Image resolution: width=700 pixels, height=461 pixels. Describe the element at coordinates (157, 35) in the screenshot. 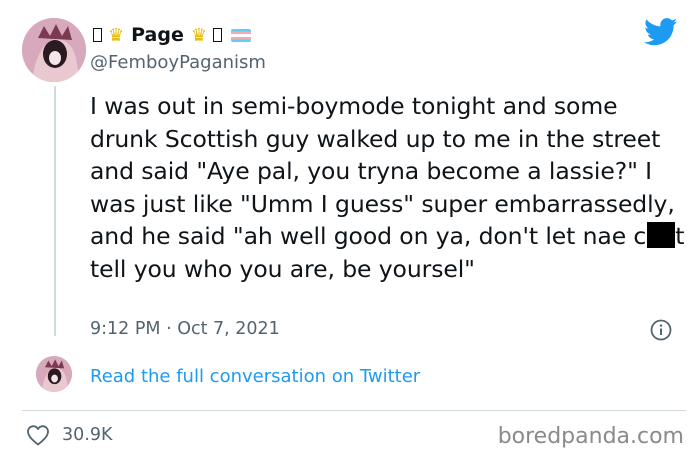

I see `display-name: Page` at that location.